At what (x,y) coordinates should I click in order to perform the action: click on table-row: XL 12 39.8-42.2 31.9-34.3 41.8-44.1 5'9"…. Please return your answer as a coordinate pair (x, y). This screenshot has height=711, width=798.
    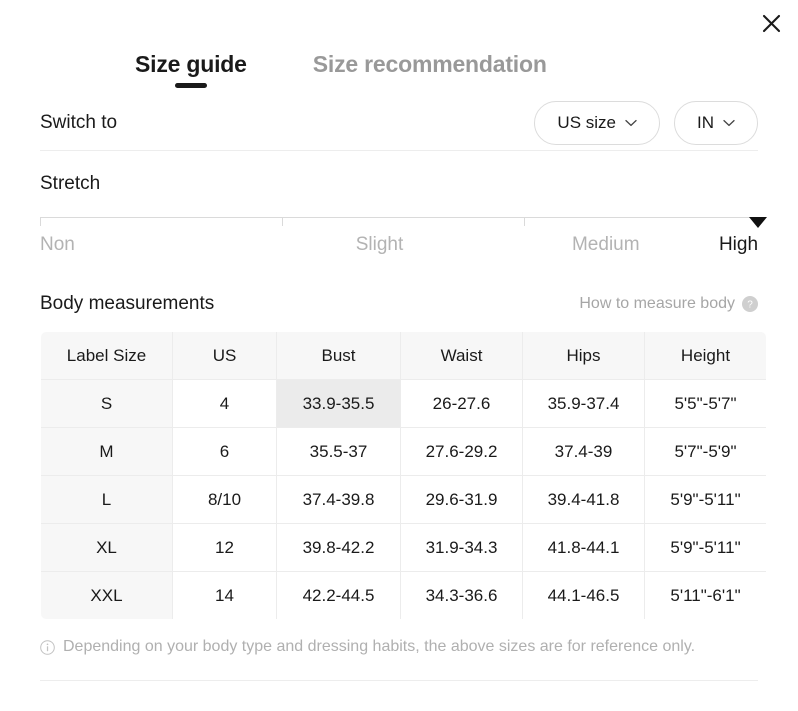
    Looking at the image, I should click on (403, 547).